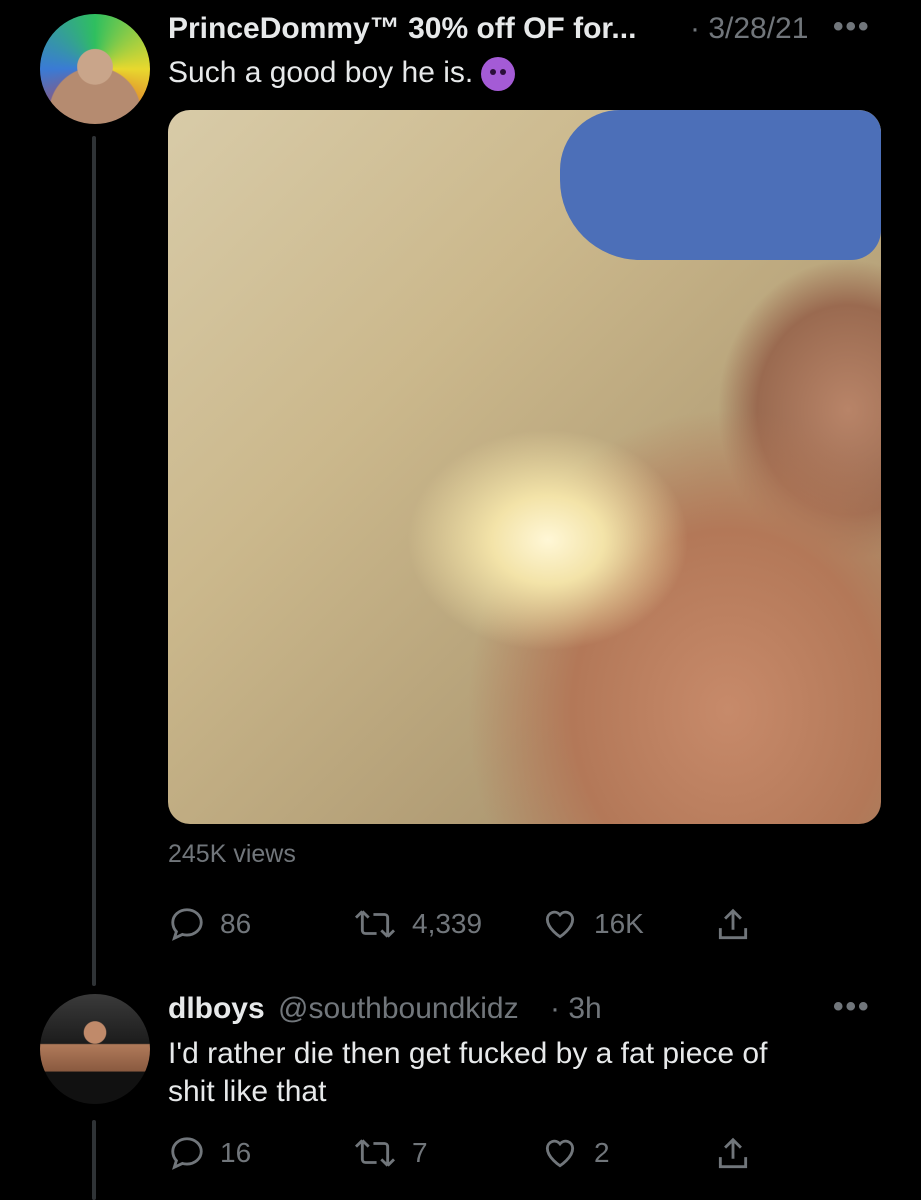  Describe the element at coordinates (232, 854) in the screenshot. I see `view-count: 245K views` at that location.